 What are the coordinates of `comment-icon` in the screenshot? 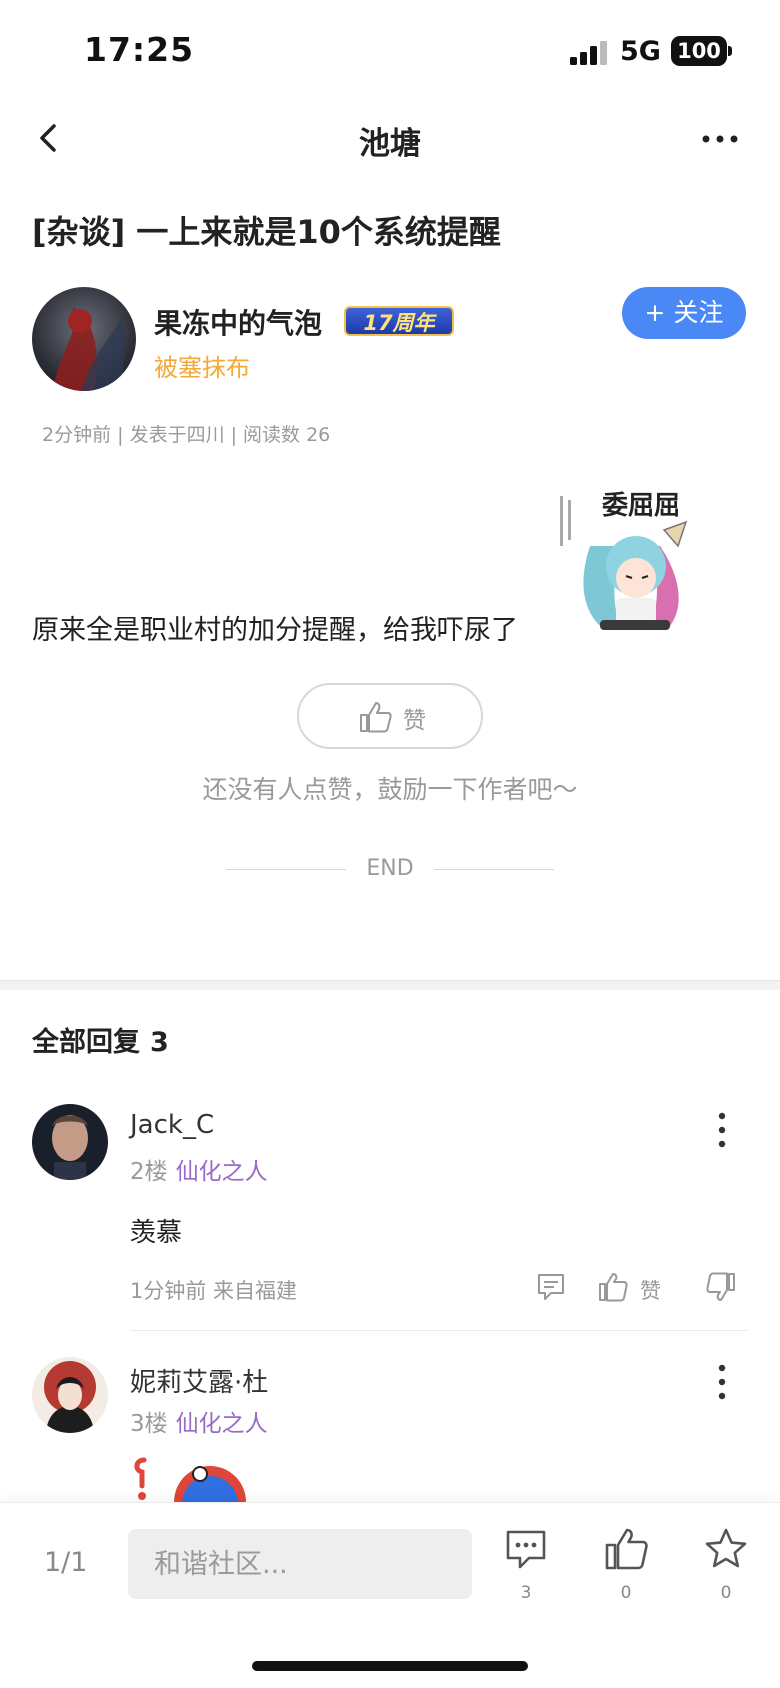 It's located at (526, 1549).